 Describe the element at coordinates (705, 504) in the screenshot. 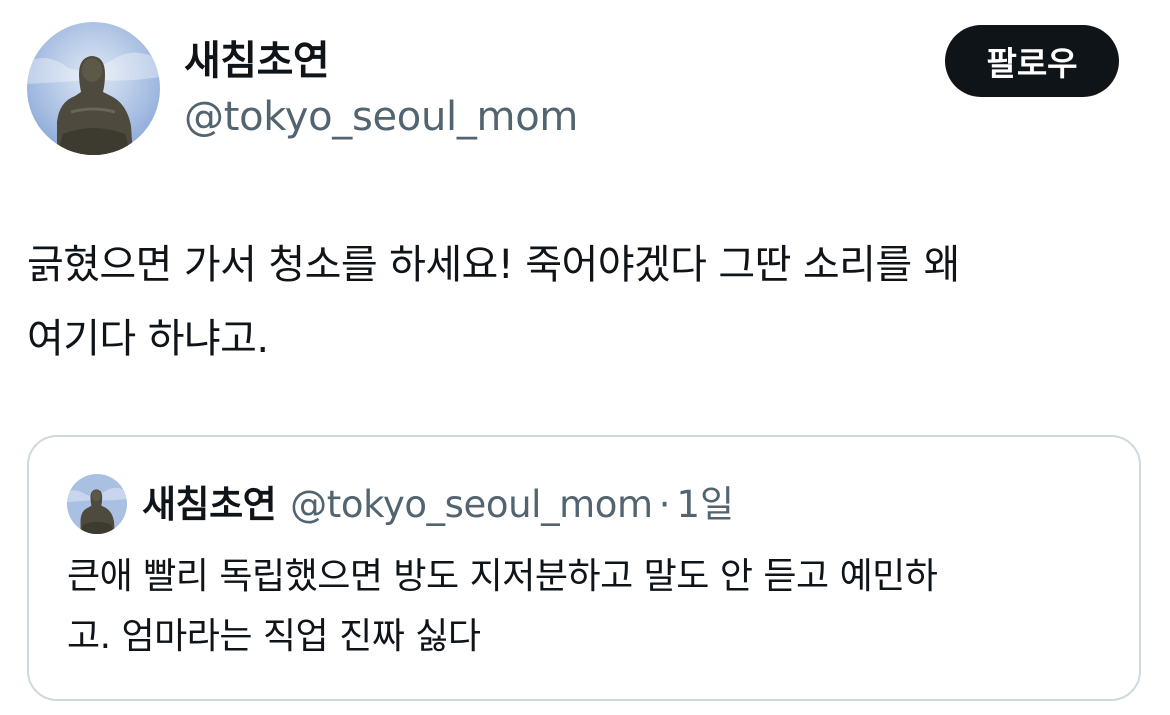

I see `quoted-tweet-timestamp: 1일` at that location.